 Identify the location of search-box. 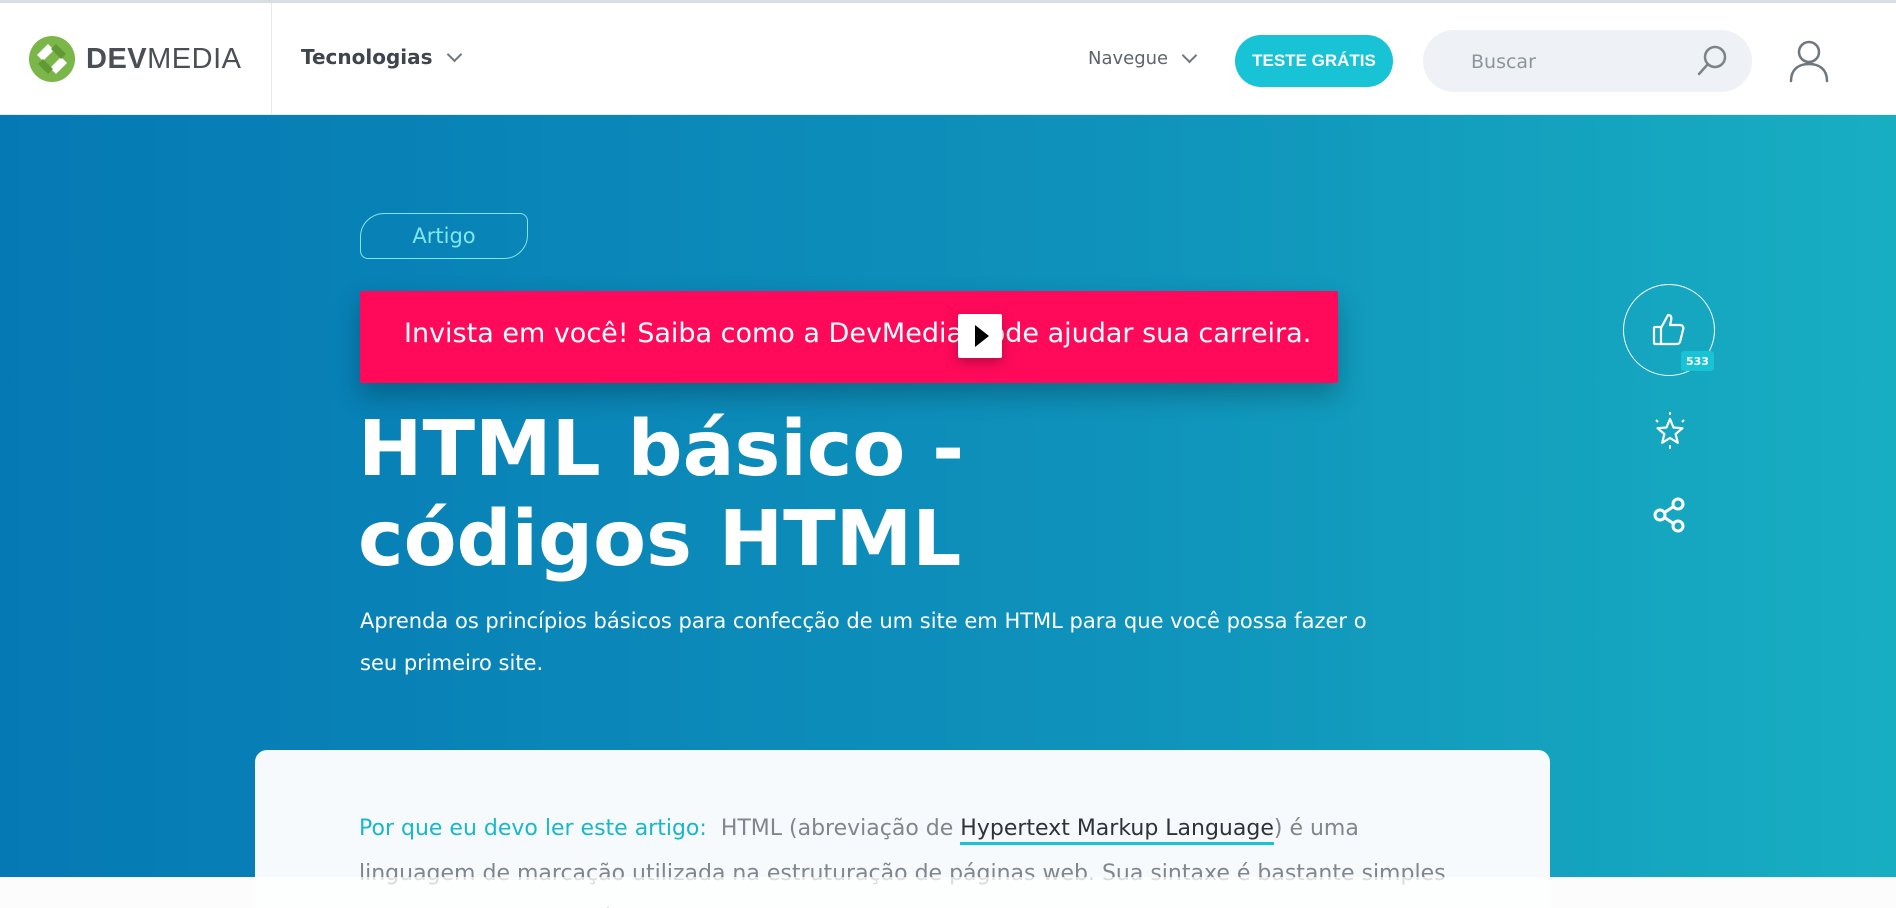
(1587, 61).